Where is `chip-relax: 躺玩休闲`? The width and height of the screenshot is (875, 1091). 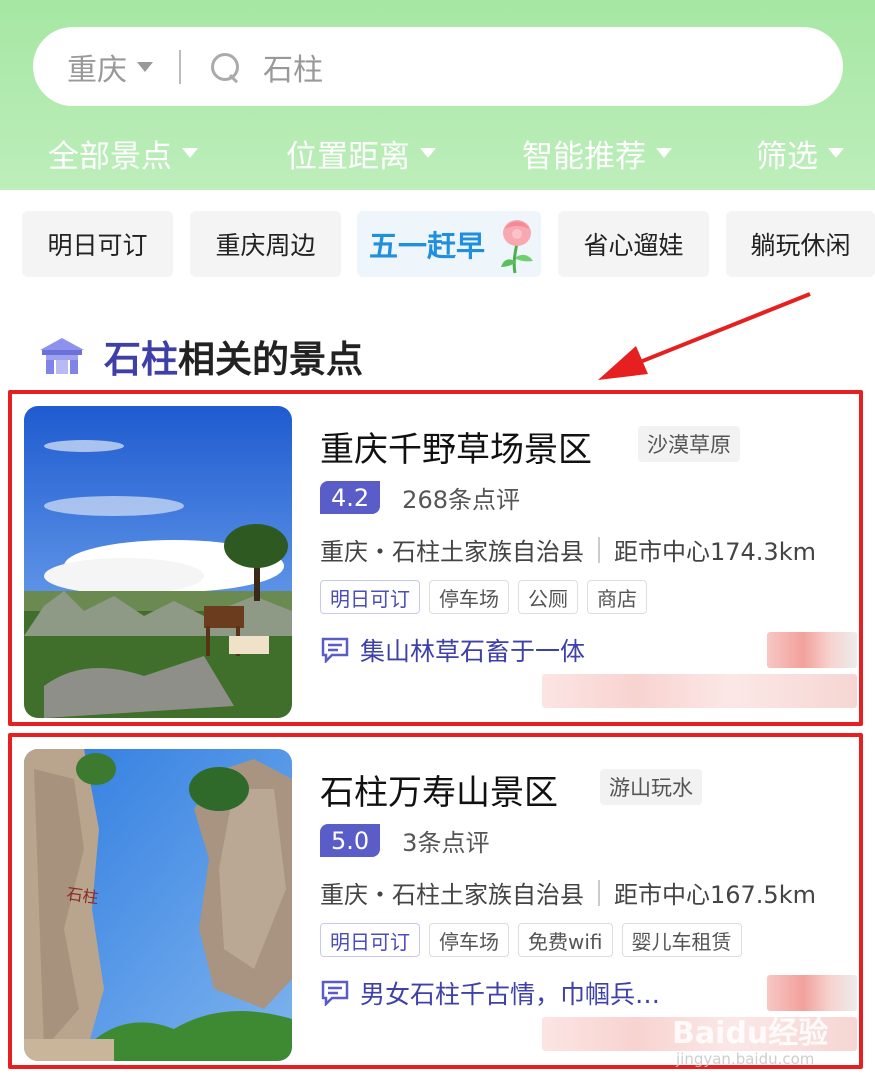 chip-relax: 躺玩休闲 is located at coordinates (800, 244).